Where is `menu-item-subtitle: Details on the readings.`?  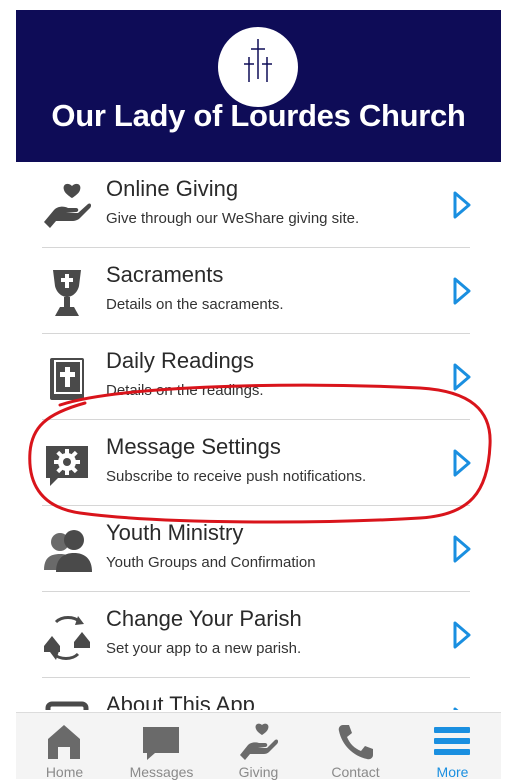 menu-item-subtitle: Details on the readings. is located at coordinates (185, 390).